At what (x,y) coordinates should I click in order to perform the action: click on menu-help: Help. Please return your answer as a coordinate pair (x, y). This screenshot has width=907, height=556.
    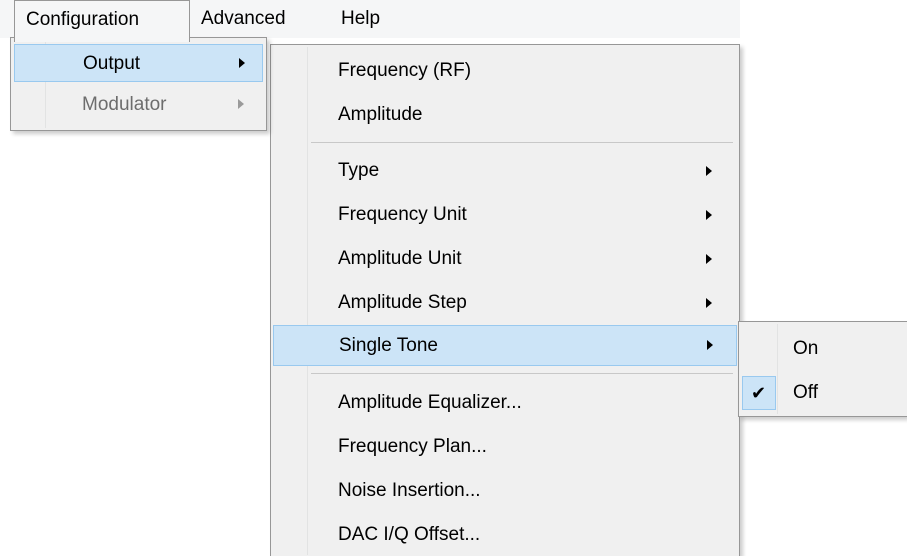
    Looking at the image, I should click on (360, 19).